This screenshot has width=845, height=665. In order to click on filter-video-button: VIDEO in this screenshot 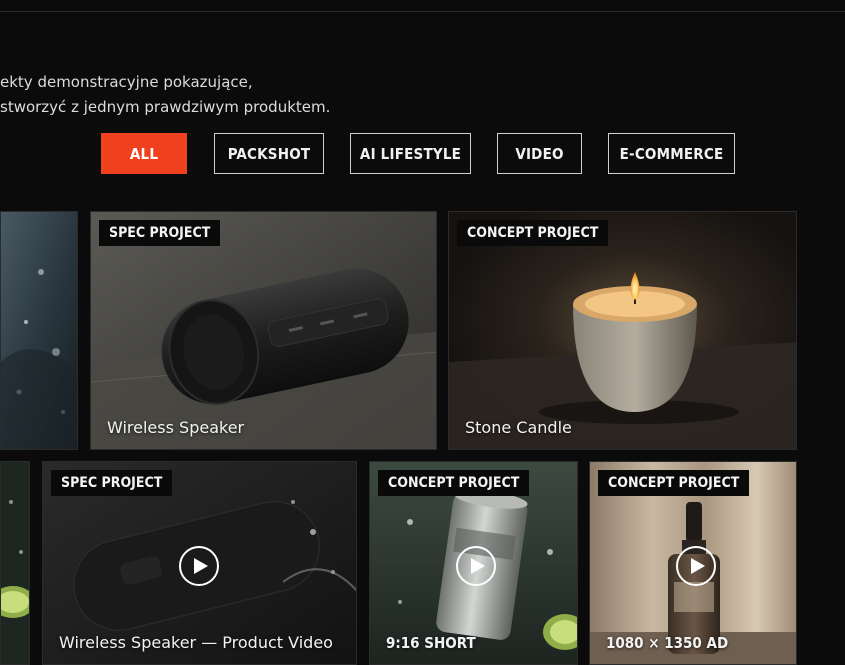, I will do `click(539, 153)`.